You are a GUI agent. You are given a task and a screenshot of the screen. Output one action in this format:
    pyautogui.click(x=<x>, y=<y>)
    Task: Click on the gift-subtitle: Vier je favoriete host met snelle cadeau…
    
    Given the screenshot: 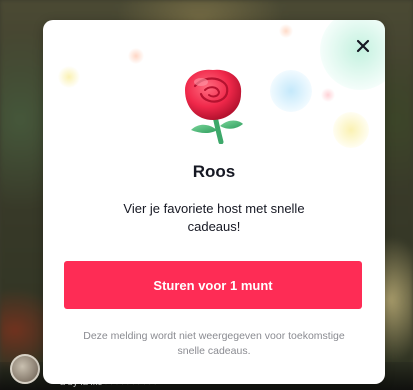 What is the action you would take?
    pyautogui.click(x=214, y=217)
    